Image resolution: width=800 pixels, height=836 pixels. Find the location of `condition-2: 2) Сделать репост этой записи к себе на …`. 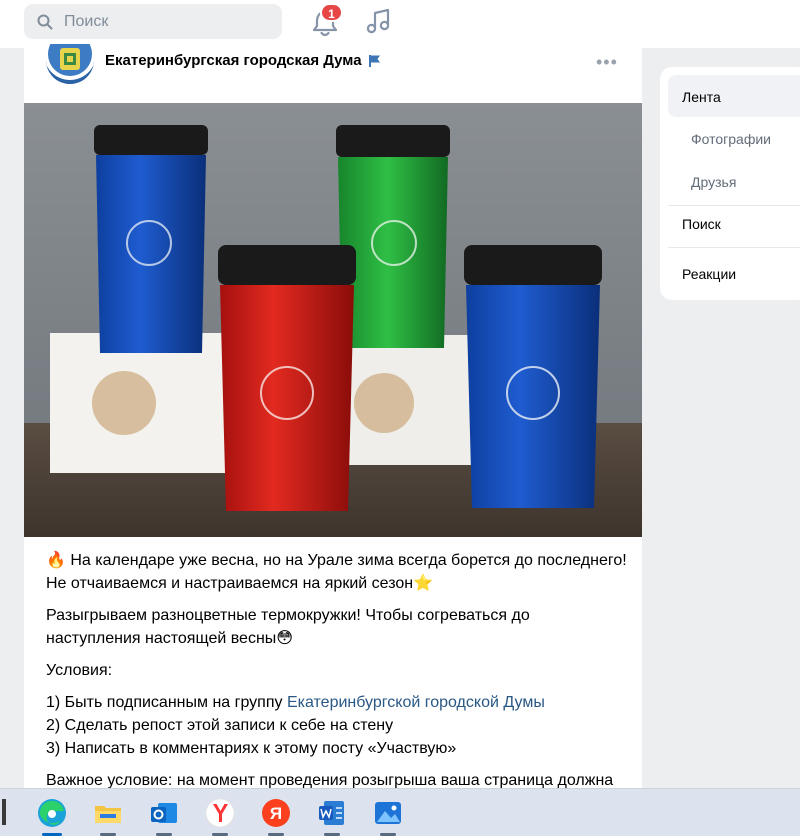

condition-2: 2) Сделать репост этой записи к себе на … is located at coordinates (220, 725).